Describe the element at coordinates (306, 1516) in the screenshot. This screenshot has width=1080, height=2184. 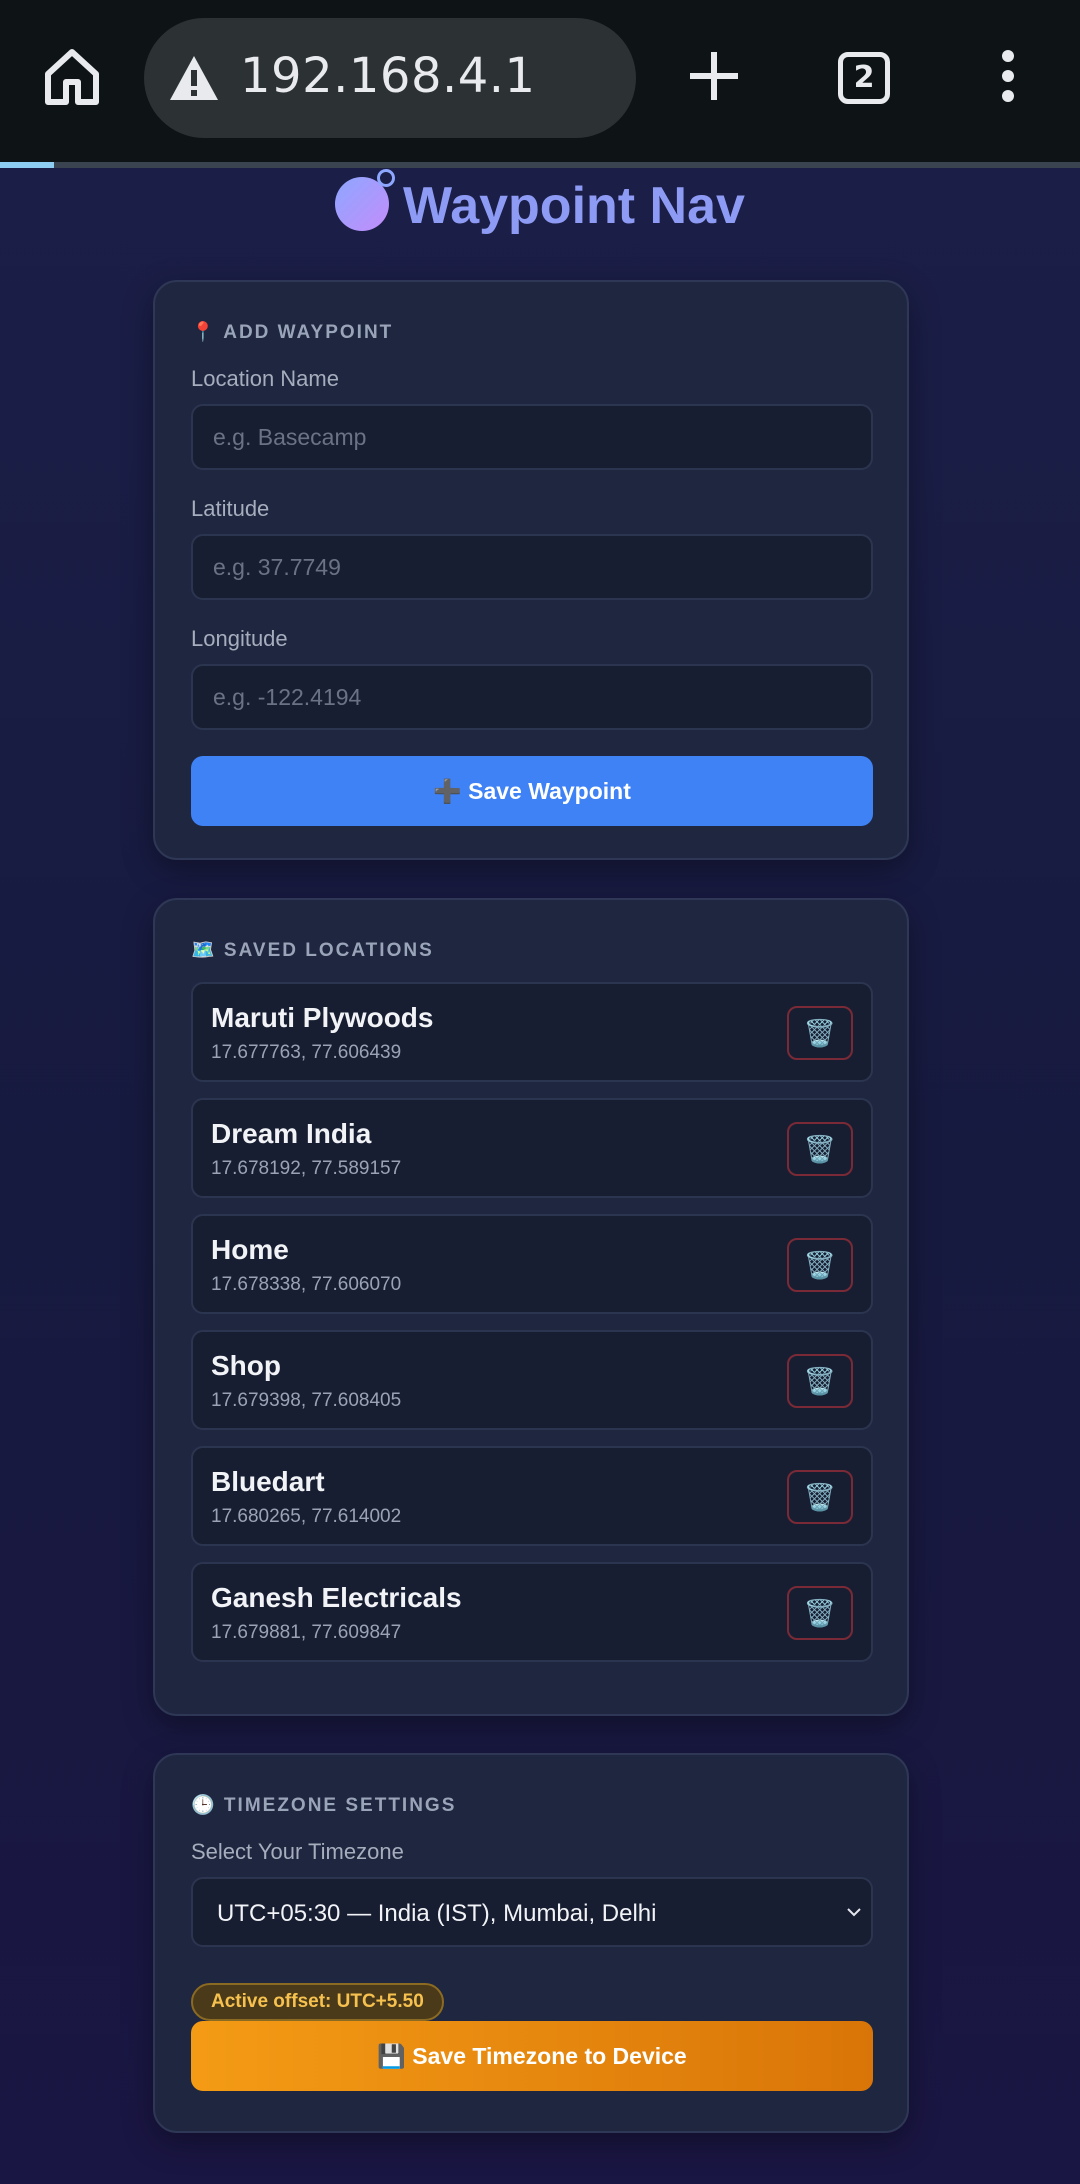
I see `saved-location-coords: 17.680265, 77.614002` at that location.